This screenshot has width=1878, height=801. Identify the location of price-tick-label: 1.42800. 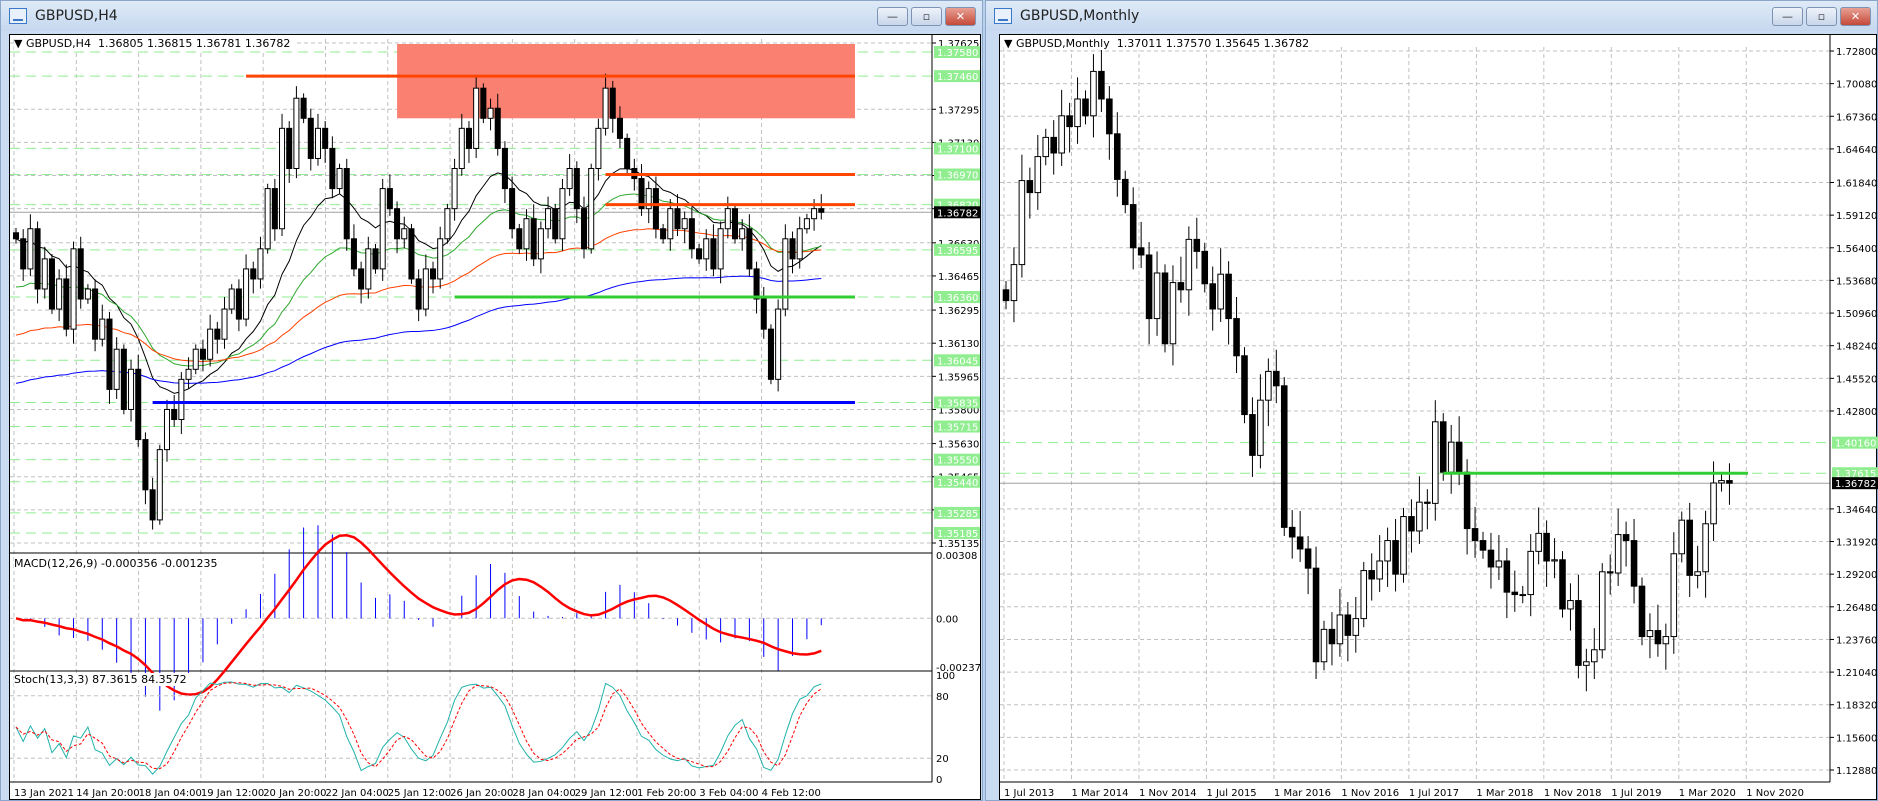
(1856, 412).